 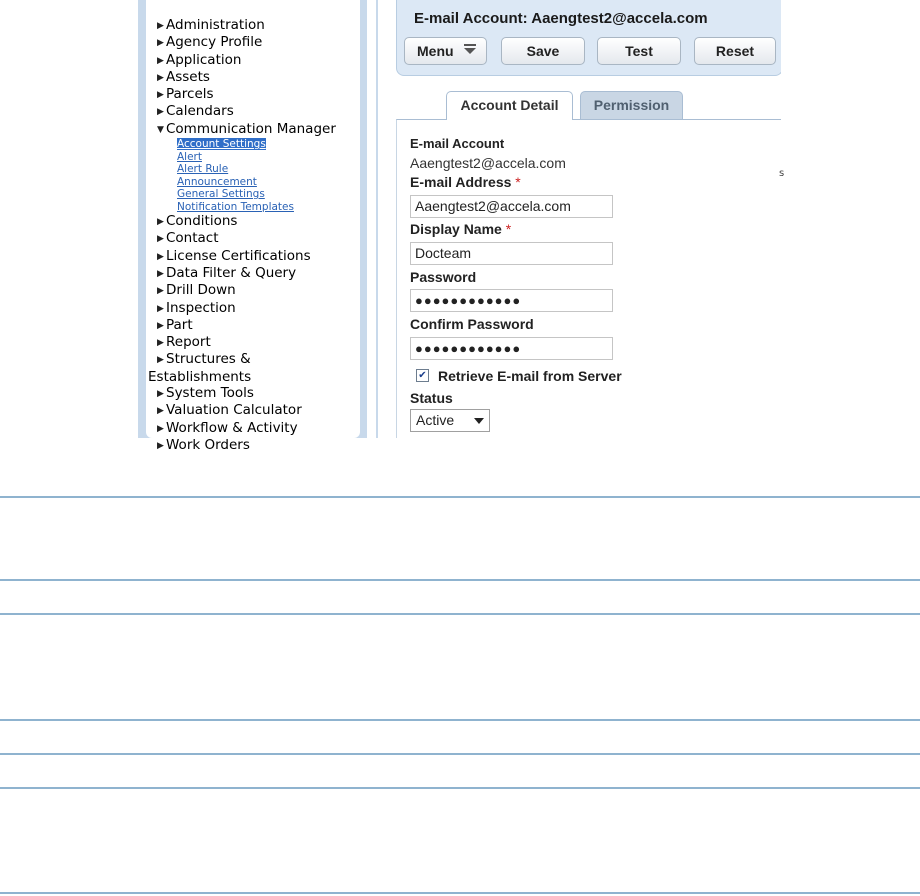 I want to click on retrieve-email-label: Retrieve E-mail from Server, so click(x=530, y=376).